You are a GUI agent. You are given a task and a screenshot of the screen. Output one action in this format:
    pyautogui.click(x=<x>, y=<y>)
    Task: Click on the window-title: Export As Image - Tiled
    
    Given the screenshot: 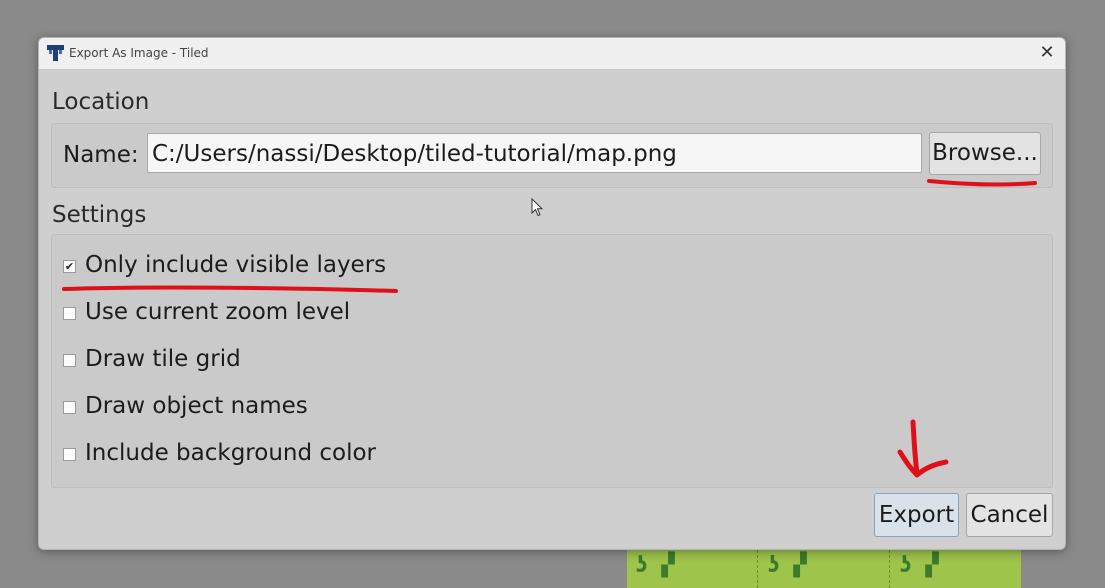 What is the action you would take?
    pyautogui.click(x=139, y=53)
    